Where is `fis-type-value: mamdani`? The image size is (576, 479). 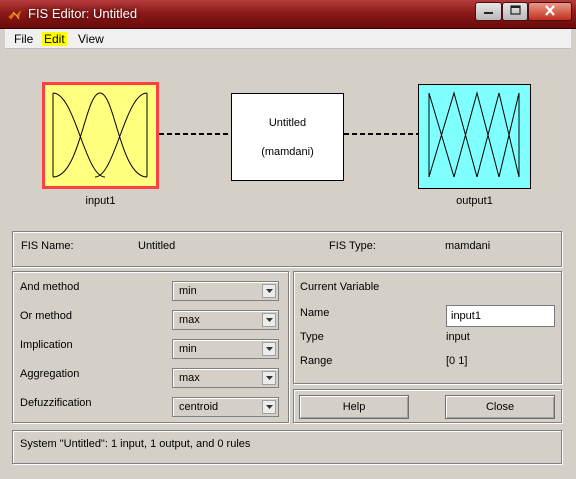
fis-type-value: mamdani is located at coordinates (468, 246).